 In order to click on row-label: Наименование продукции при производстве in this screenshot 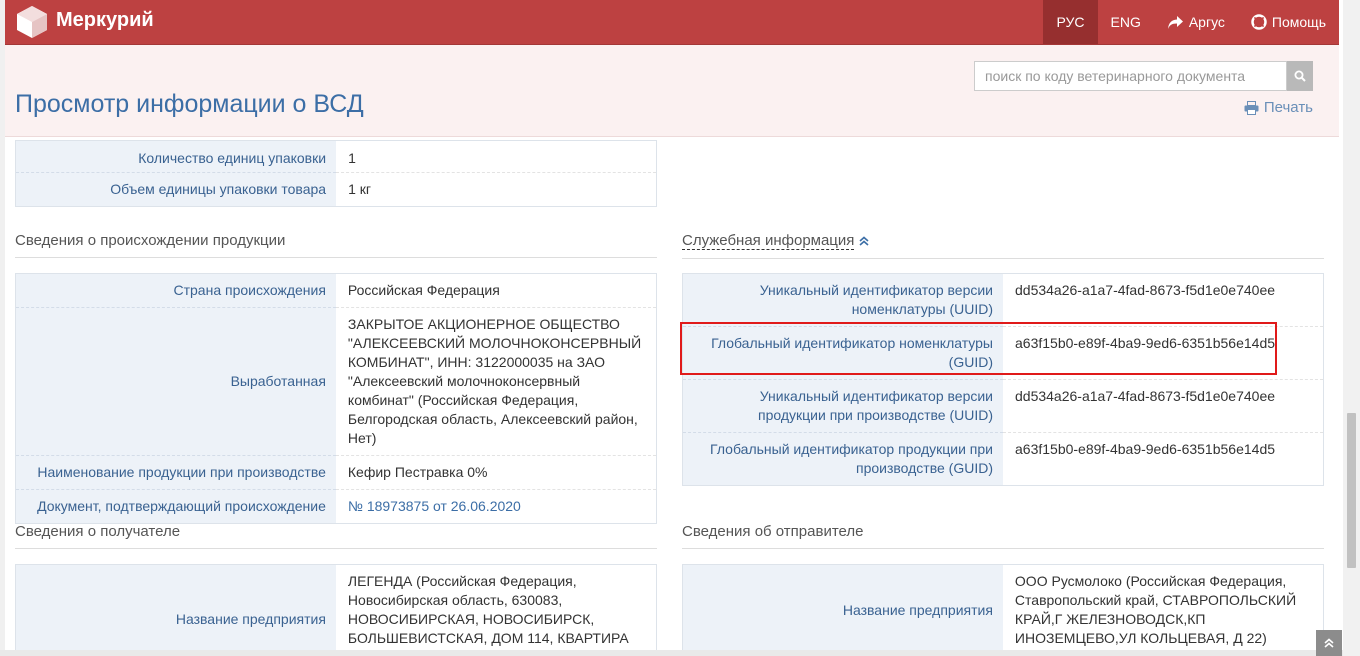, I will do `click(175, 472)`.